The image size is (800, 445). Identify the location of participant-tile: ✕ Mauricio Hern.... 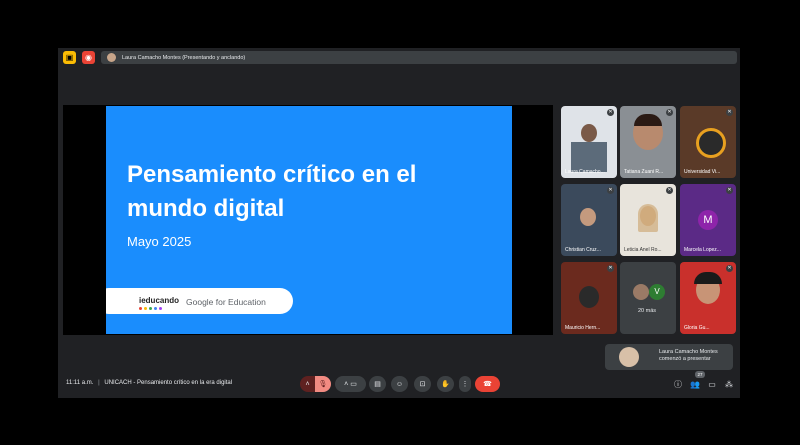
(589, 298).